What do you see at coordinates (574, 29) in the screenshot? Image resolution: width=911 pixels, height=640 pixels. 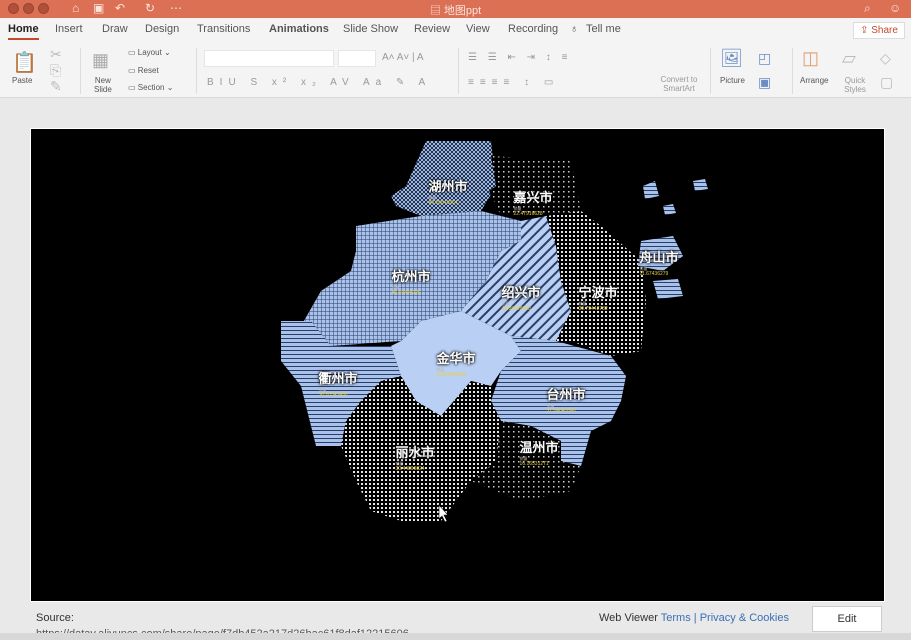 I see `lightbulb-icon: ♁` at bounding box center [574, 29].